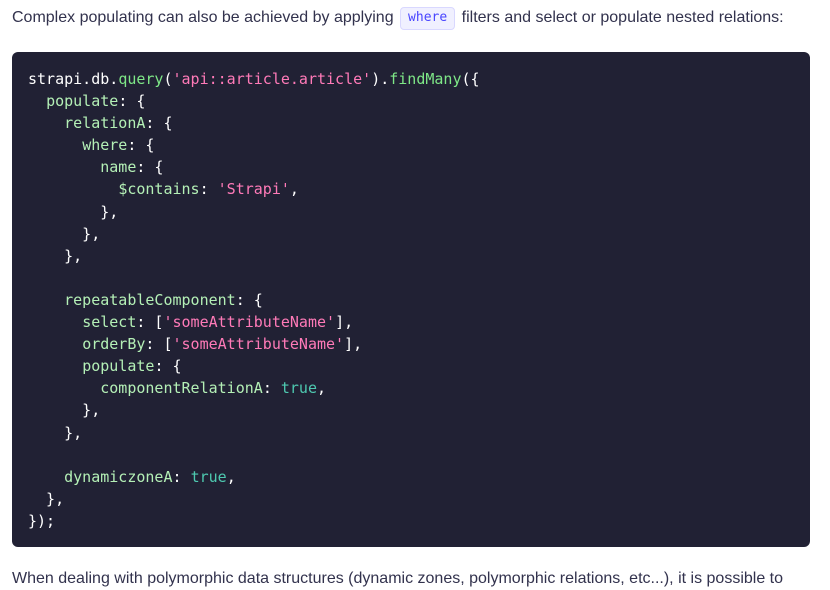 This screenshot has height=590, width=830. What do you see at coordinates (411, 388) in the screenshot?
I see `code-line: componentRelationA: true,` at bounding box center [411, 388].